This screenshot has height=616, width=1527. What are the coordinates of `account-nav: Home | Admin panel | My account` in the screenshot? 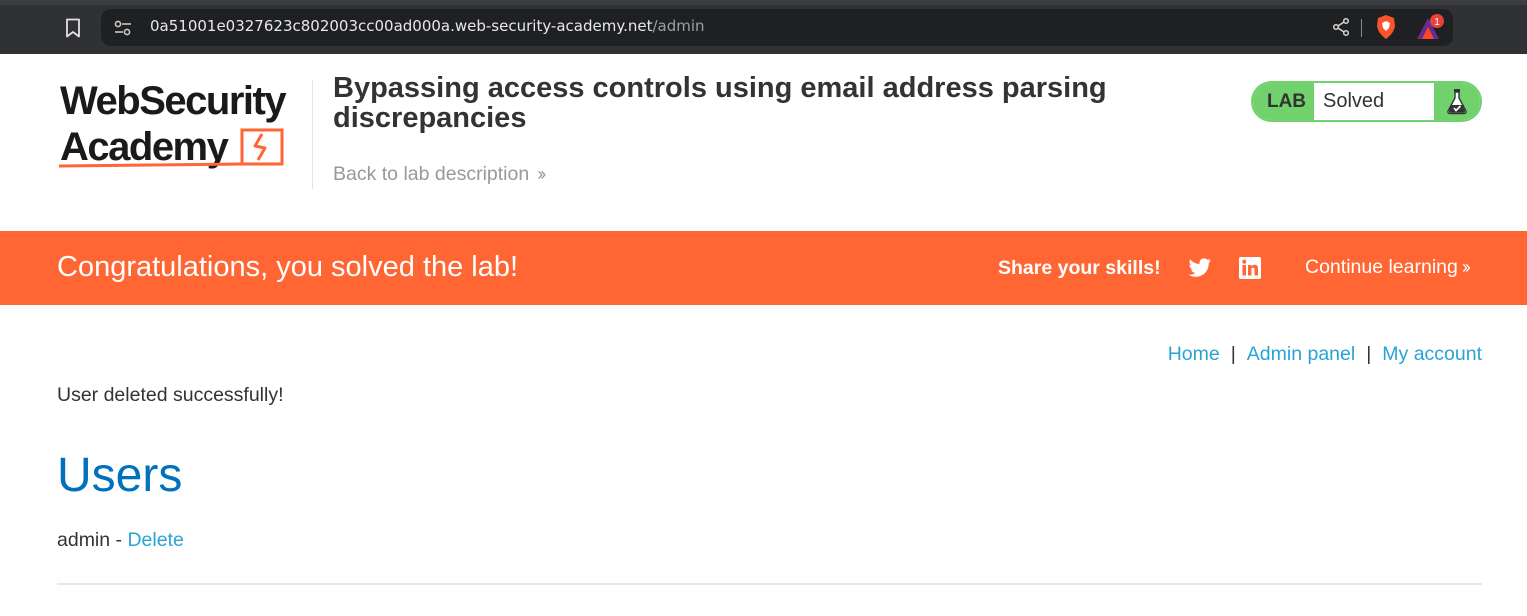 It's located at (1325, 354).